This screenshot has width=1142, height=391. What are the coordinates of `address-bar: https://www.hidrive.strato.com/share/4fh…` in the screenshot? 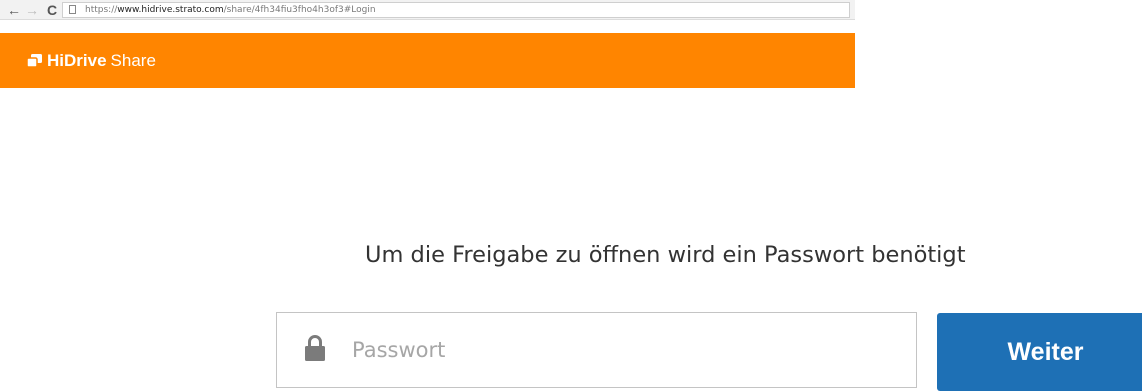 It's located at (456, 10).